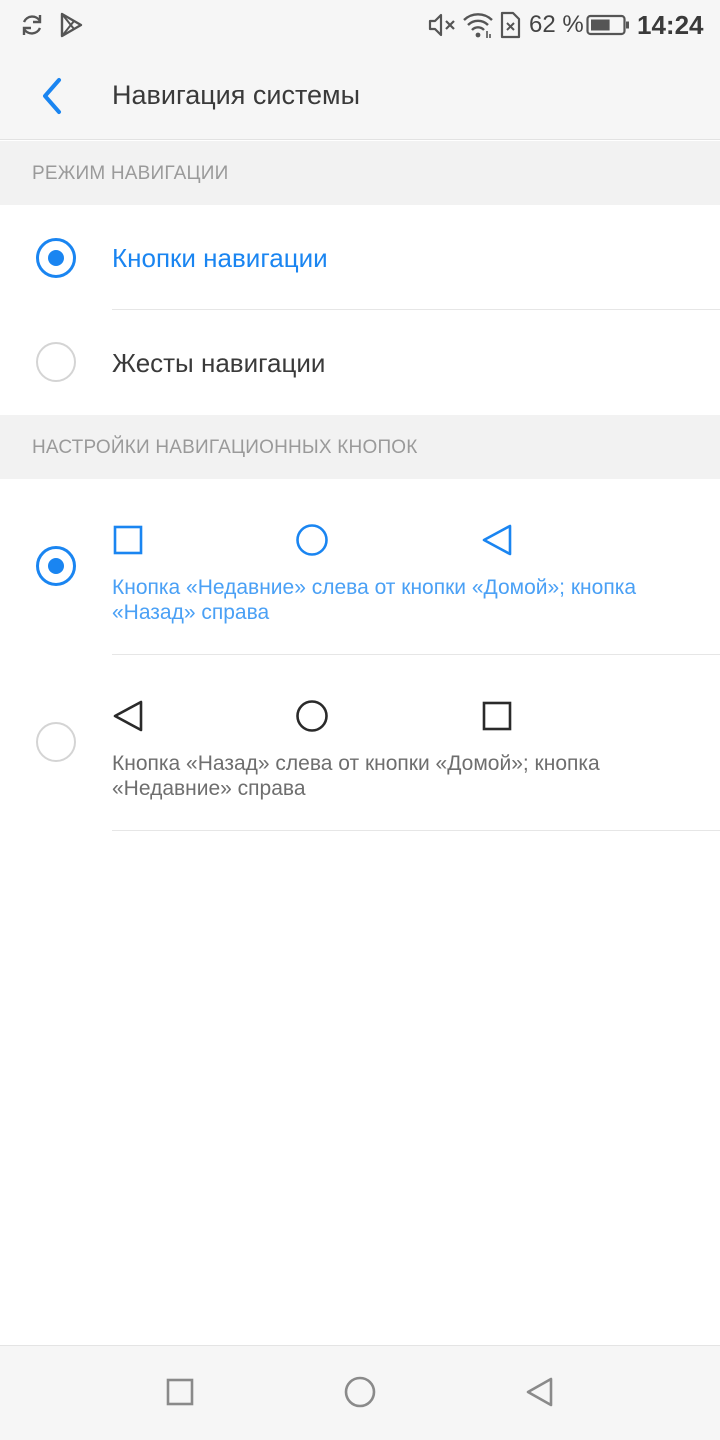  What do you see at coordinates (442, 25) in the screenshot?
I see `mute-icon` at bounding box center [442, 25].